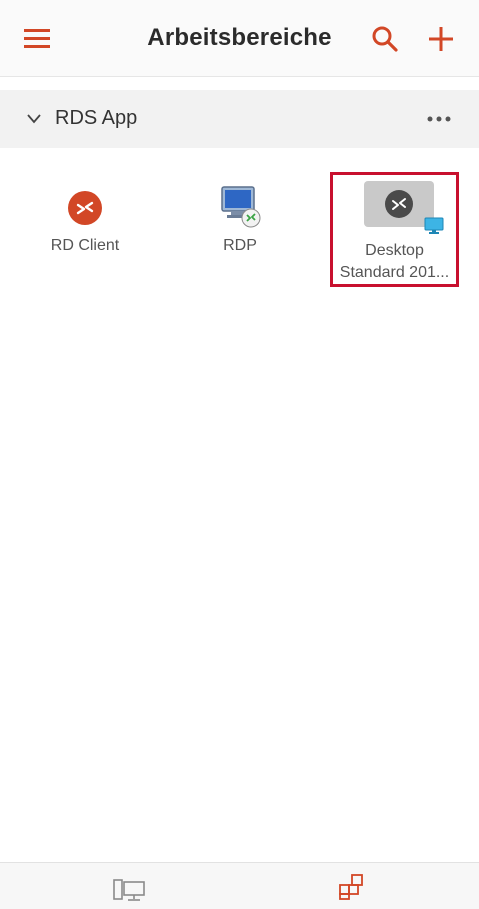 Image resolution: width=479 pixels, height=909 pixels. Describe the element at coordinates (96, 118) in the screenshot. I see `workspace-group-name: RDS App` at that location.